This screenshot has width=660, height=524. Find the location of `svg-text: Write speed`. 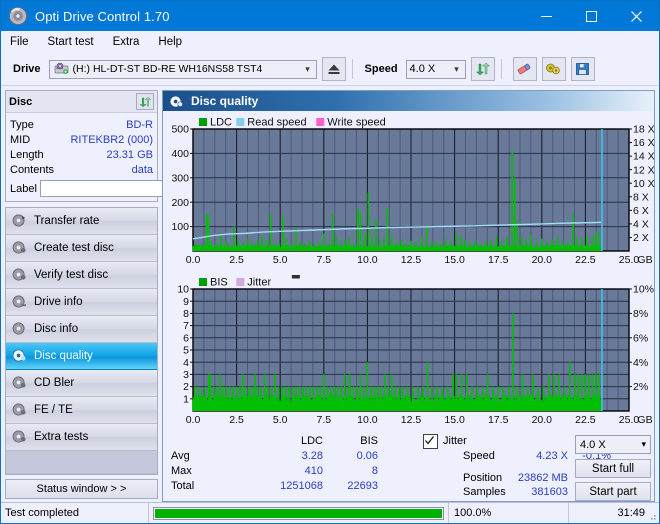

svg-text: Write speed is located at coordinates (356, 123).